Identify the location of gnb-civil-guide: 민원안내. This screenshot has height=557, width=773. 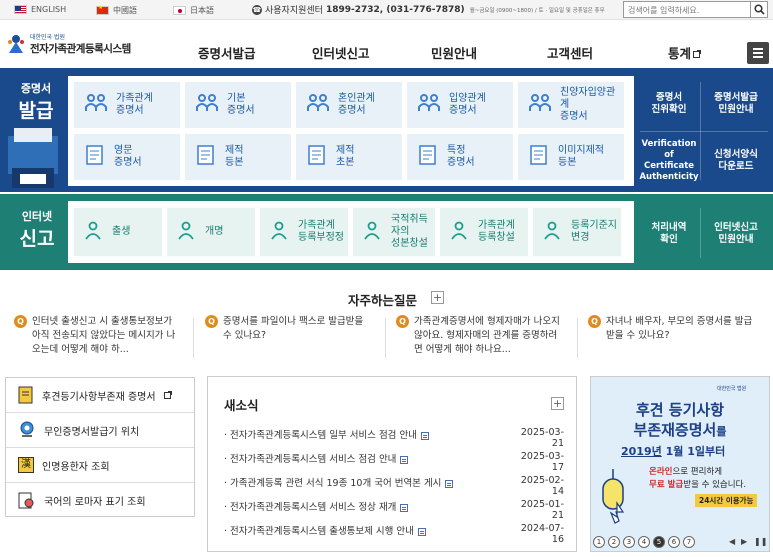
(454, 52).